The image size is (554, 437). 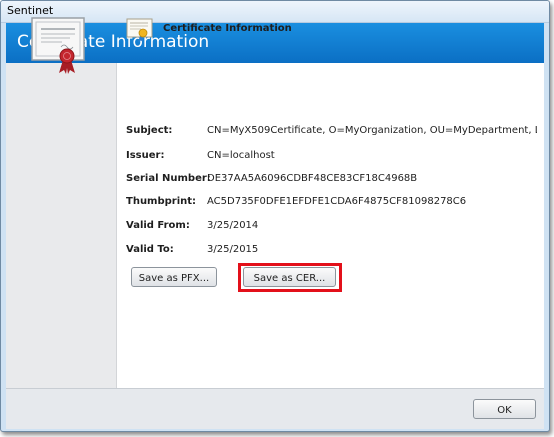 What do you see at coordinates (241, 155) in the screenshot?
I see `field-value: CN=localhost` at bounding box center [241, 155].